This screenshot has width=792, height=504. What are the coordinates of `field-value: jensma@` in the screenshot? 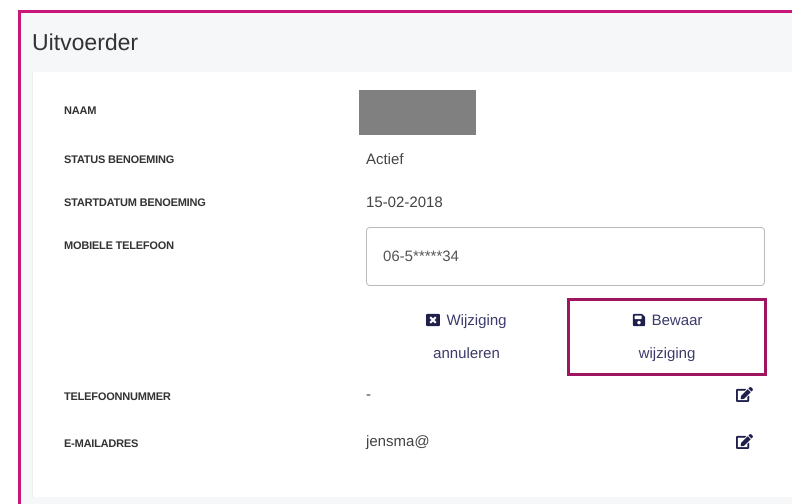 It's located at (398, 441).